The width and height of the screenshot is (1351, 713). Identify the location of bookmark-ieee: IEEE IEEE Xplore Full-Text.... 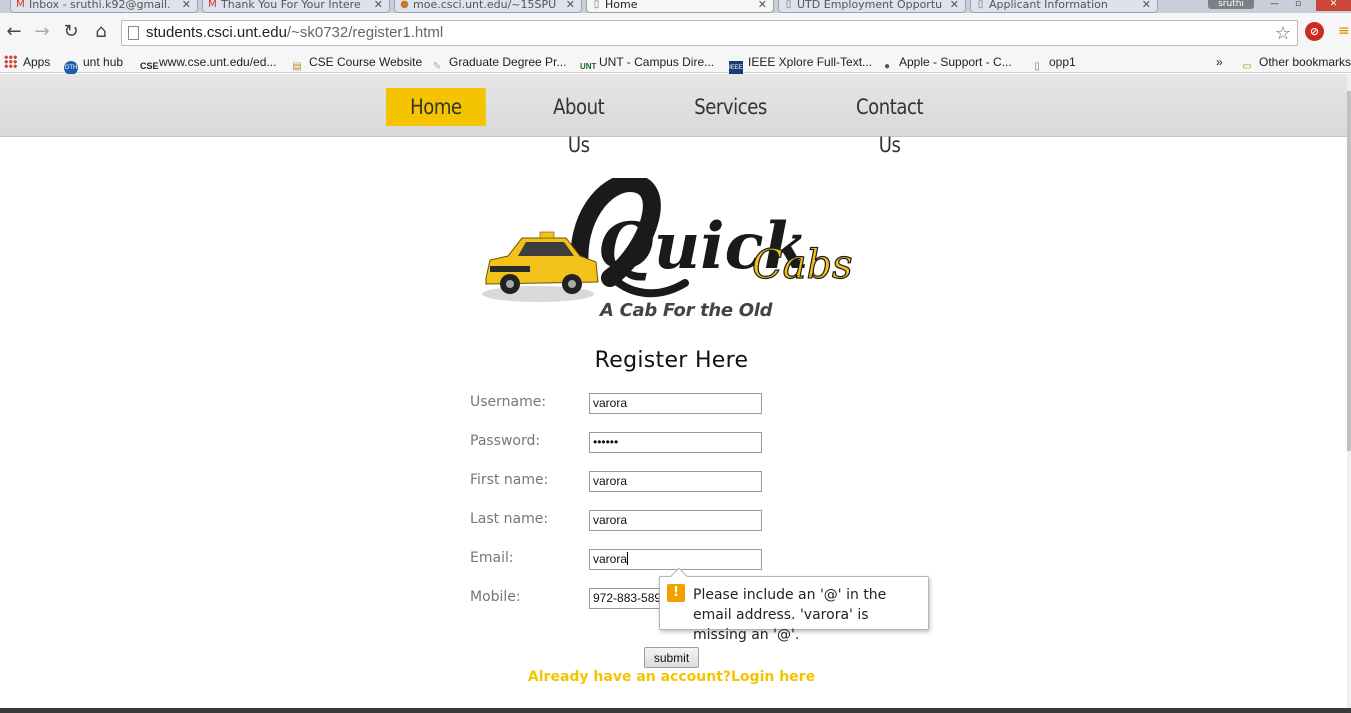
(801, 64).